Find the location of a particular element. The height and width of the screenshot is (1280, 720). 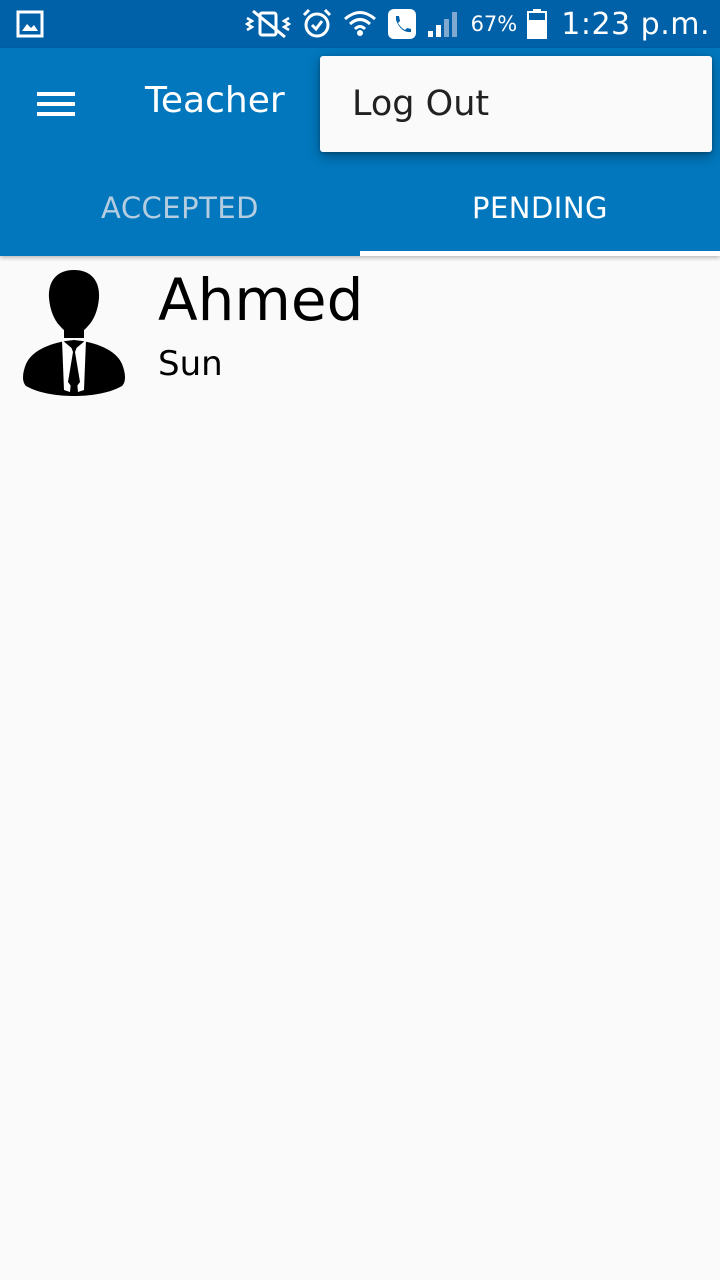

gallery-icon is located at coordinates (30, 24).